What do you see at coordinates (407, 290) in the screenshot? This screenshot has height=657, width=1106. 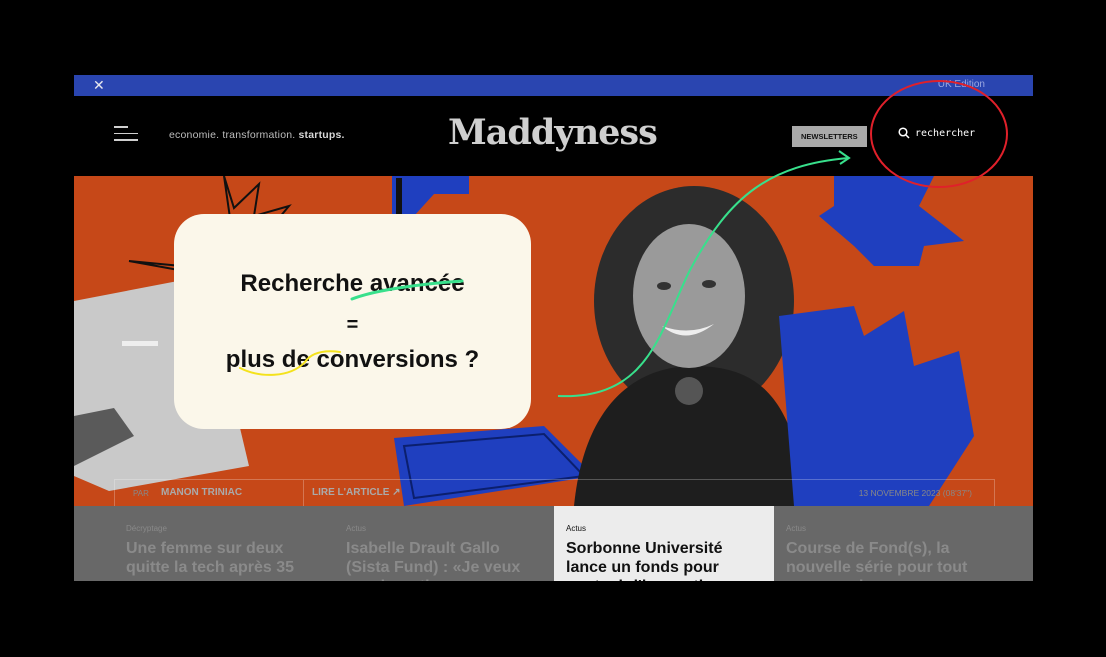 I see `green-underline-stroke` at bounding box center [407, 290].